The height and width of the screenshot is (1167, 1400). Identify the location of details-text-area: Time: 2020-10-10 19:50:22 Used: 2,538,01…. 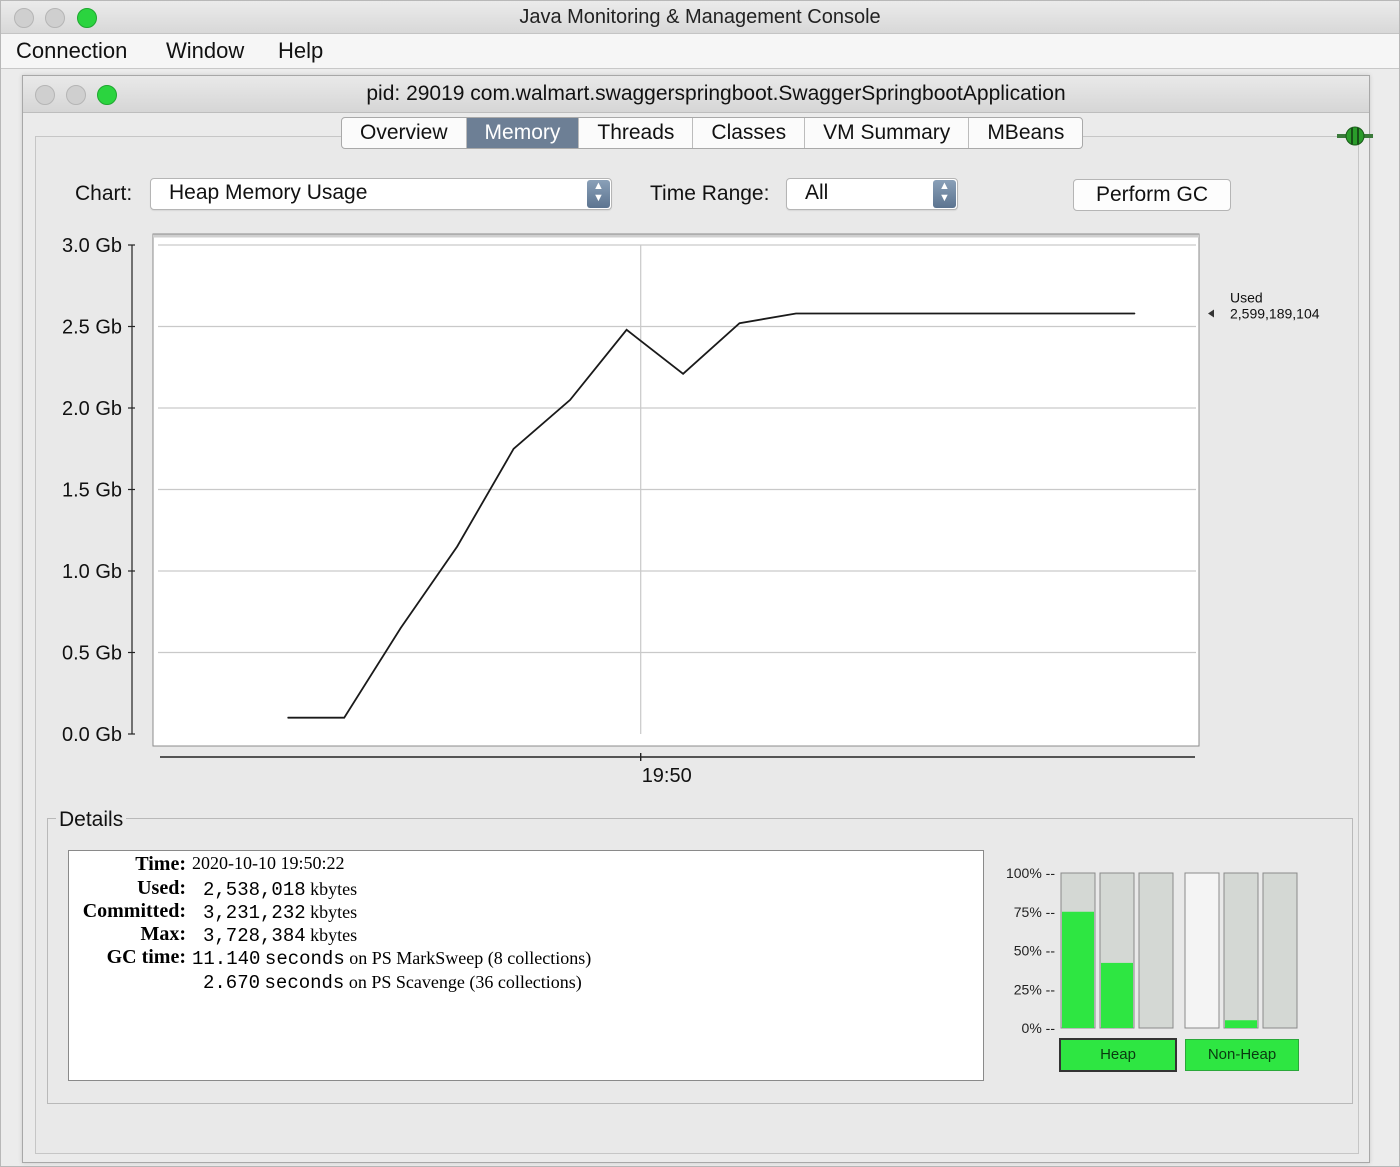
(526, 965).